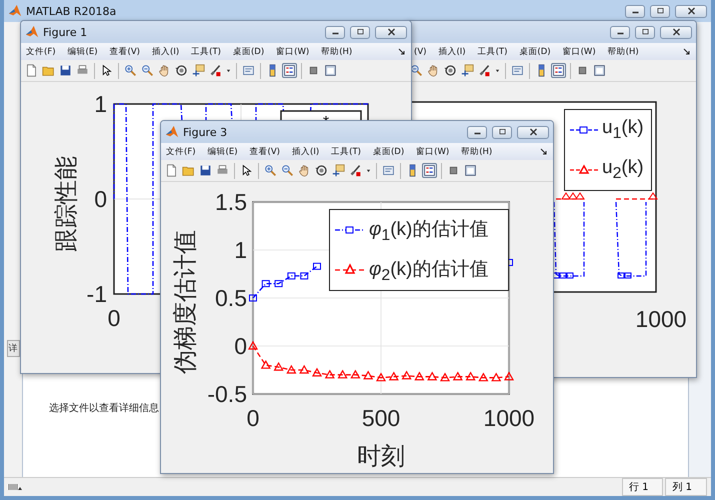 The height and width of the screenshot is (500, 715). Describe the element at coordinates (104, 408) in the screenshot. I see `details-hint: 选择文件以查看详细信息` at that location.